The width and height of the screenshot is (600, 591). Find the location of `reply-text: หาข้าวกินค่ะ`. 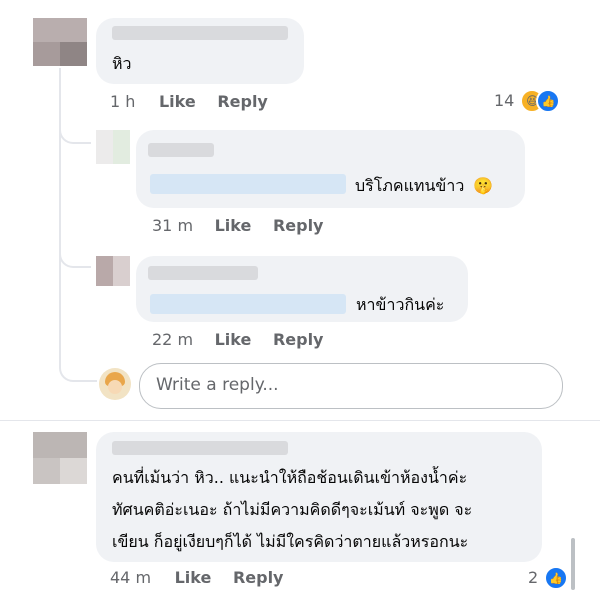

reply-text: หาข้าวกินค่ะ is located at coordinates (400, 304).